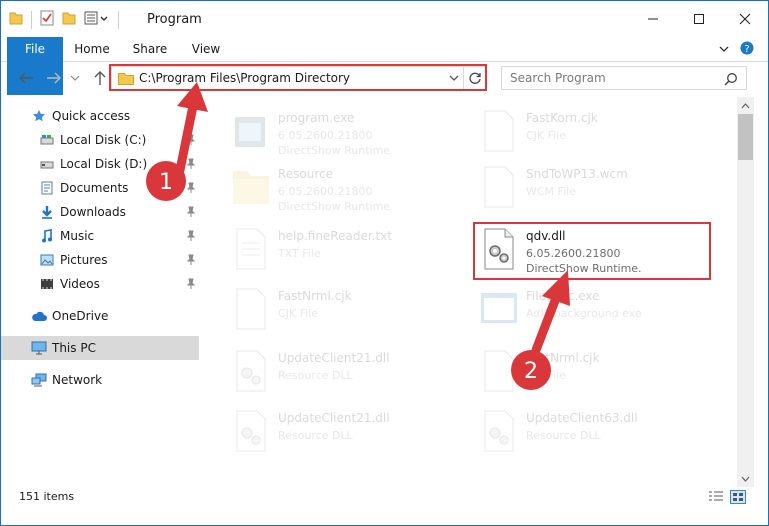 The width and height of the screenshot is (769, 526). What do you see at coordinates (206, 49) in the screenshot?
I see `tab-view: View` at bounding box center [206, 49].